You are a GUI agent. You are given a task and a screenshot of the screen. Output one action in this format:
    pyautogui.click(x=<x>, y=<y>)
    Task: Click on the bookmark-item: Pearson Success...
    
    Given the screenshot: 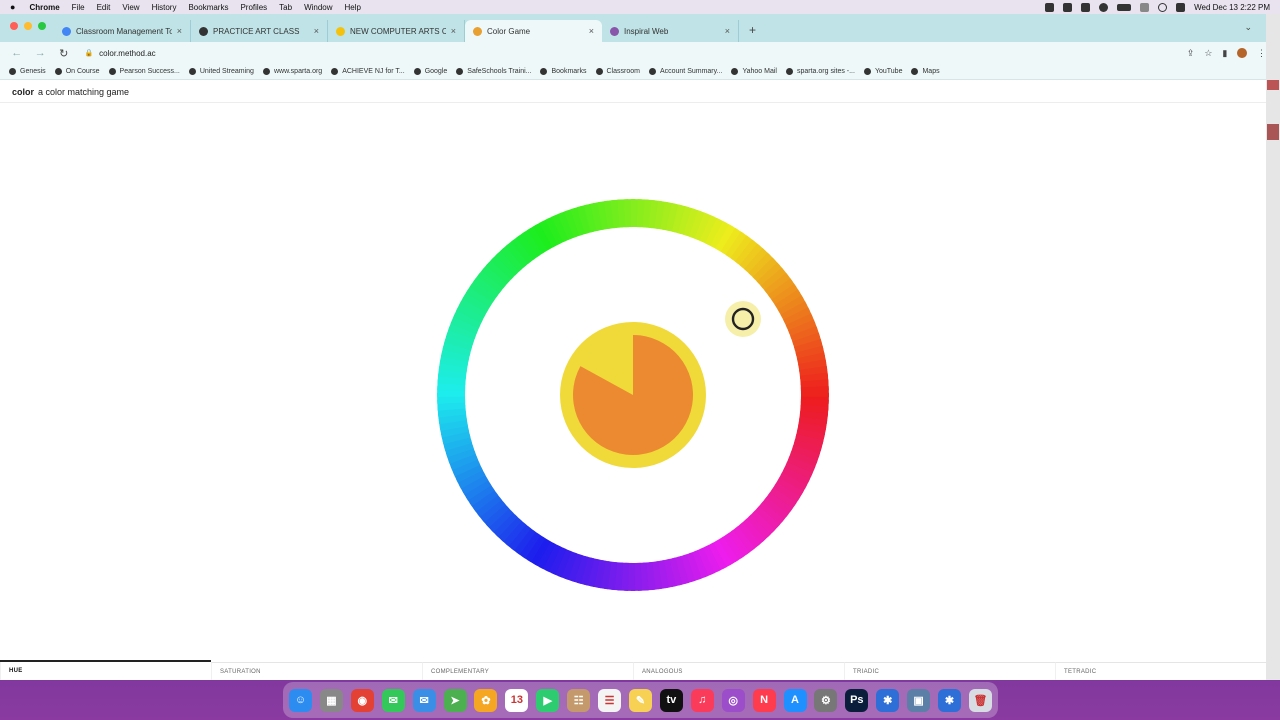 What is the action you would take?
    pyautogui.click(x=144, y=71)
    